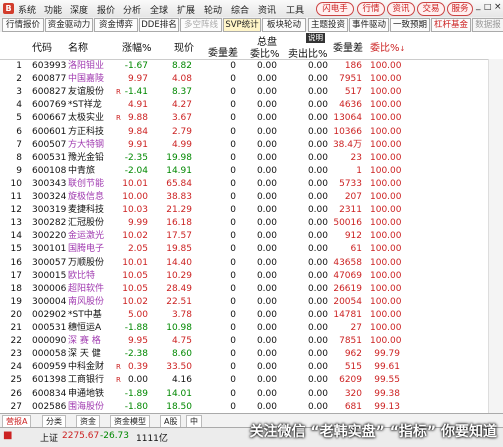 The image size is (503, 447). Describe the element at coordinates (49, 439) in the screenshot. I see `status-market: 上证` at that location.